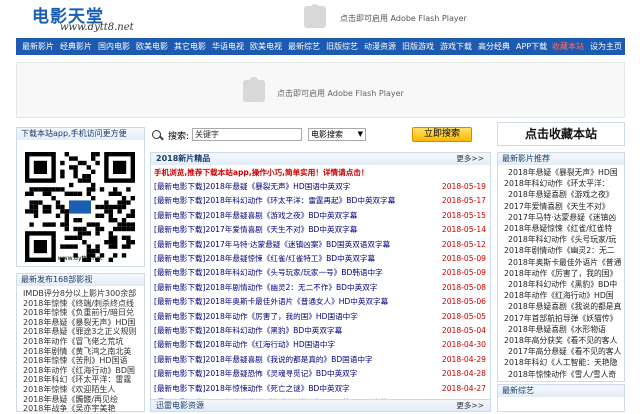 This screenshot has width=640, height=414. What do you see at coordinates (83, 19) in the screenshot?
I see `site-logo: 电影天堂 www.dytt8.net` at bounding box center [83, 19].